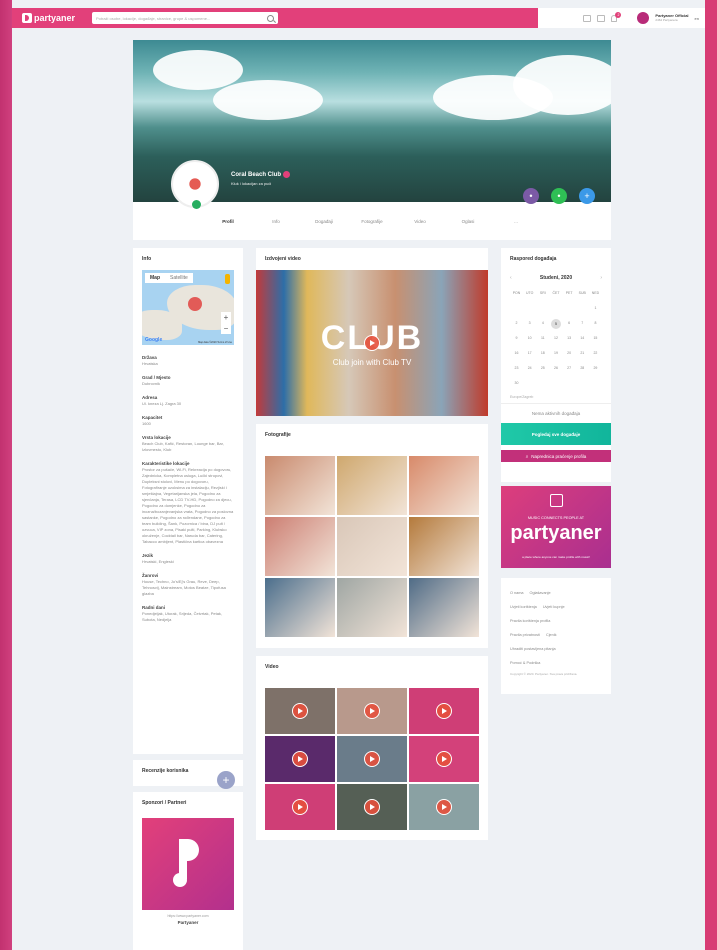 The height and width of the screenshot is (950, 717). Describe the element at coordinates (188, 864) in the screenshot. I see `sponsor-logo` at that location.